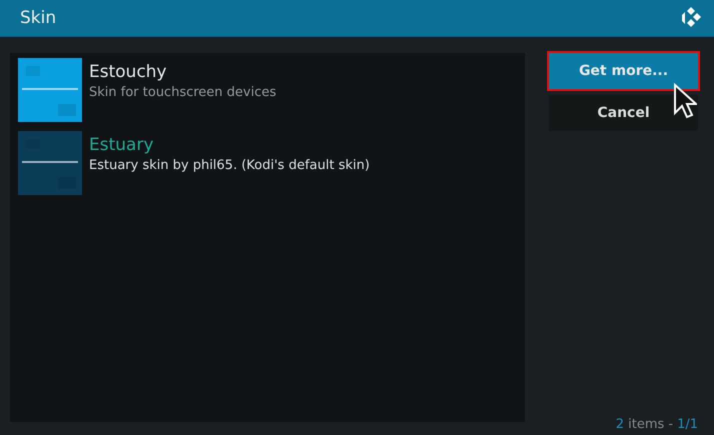 Image resolution: width=714 pixels, height=435 pixels. I want to click on page-indicator: 1/1, so click(687, 424).